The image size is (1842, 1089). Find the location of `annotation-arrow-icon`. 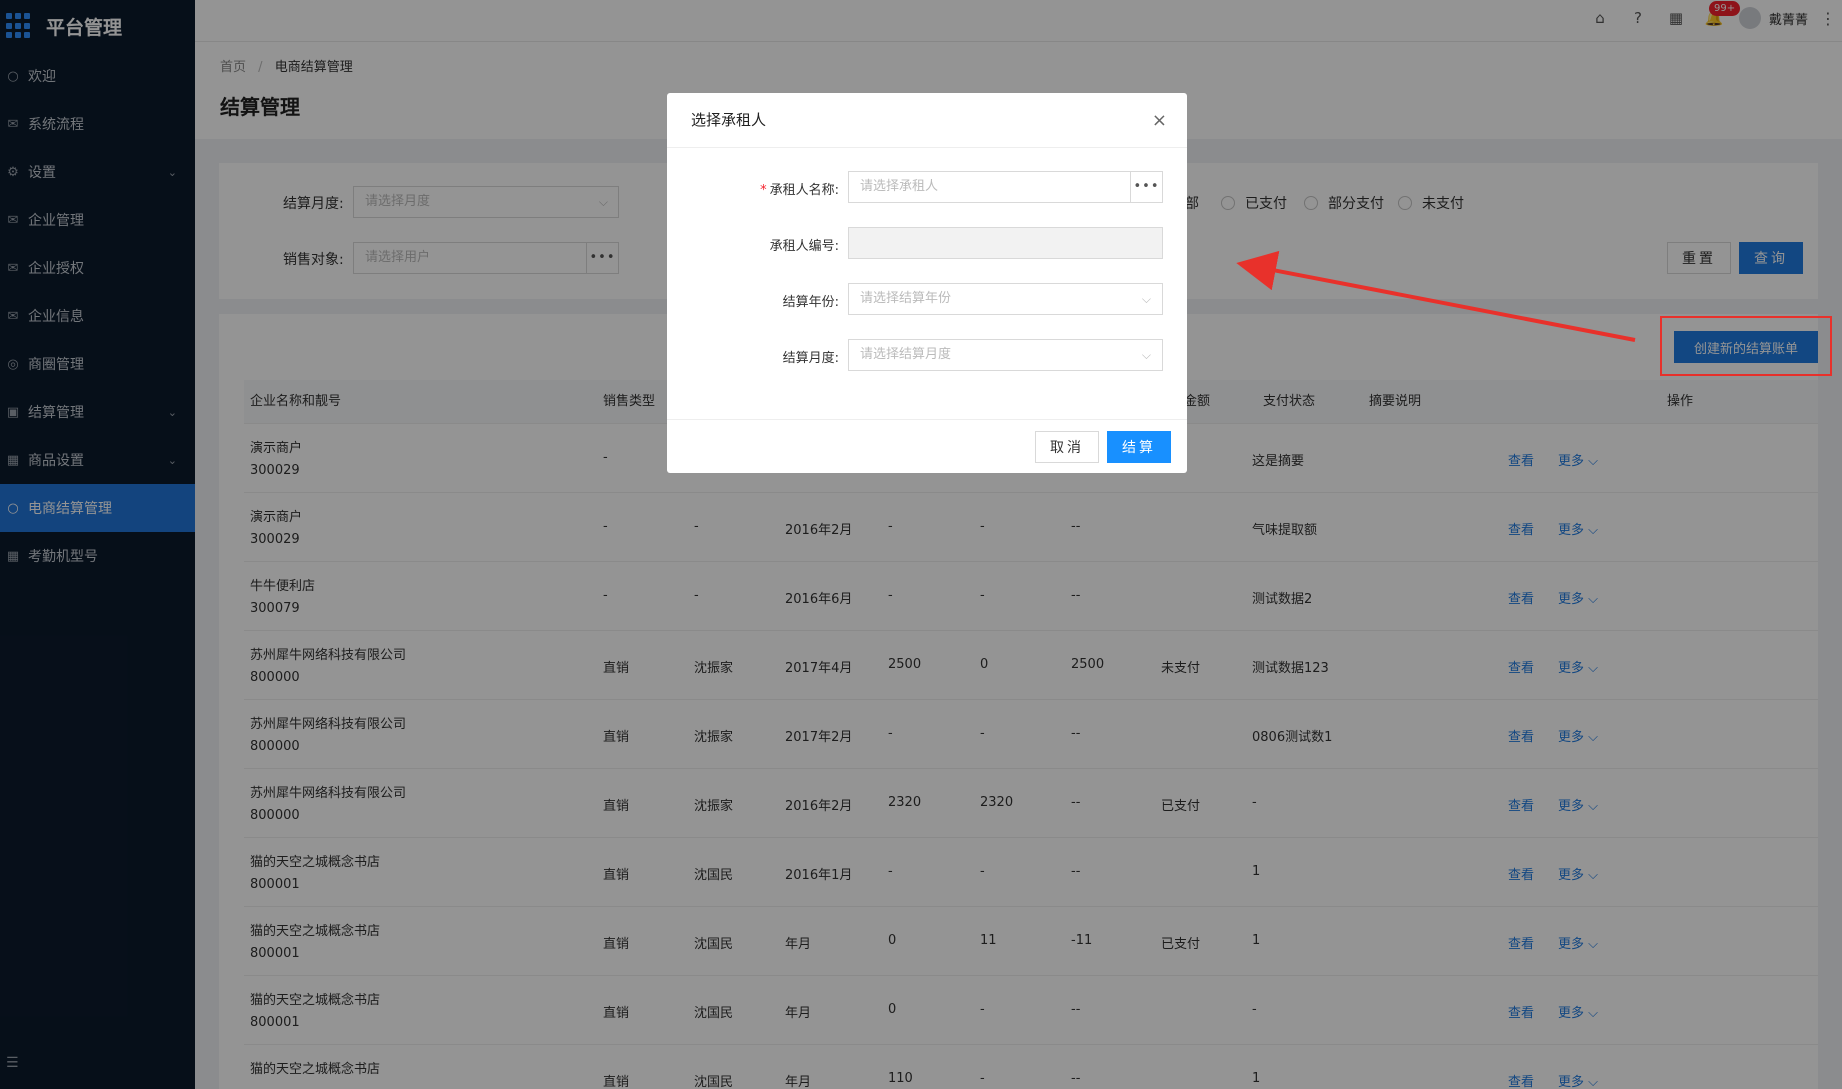

annotation-arrow-icon is located at coordinates (1436, 296).